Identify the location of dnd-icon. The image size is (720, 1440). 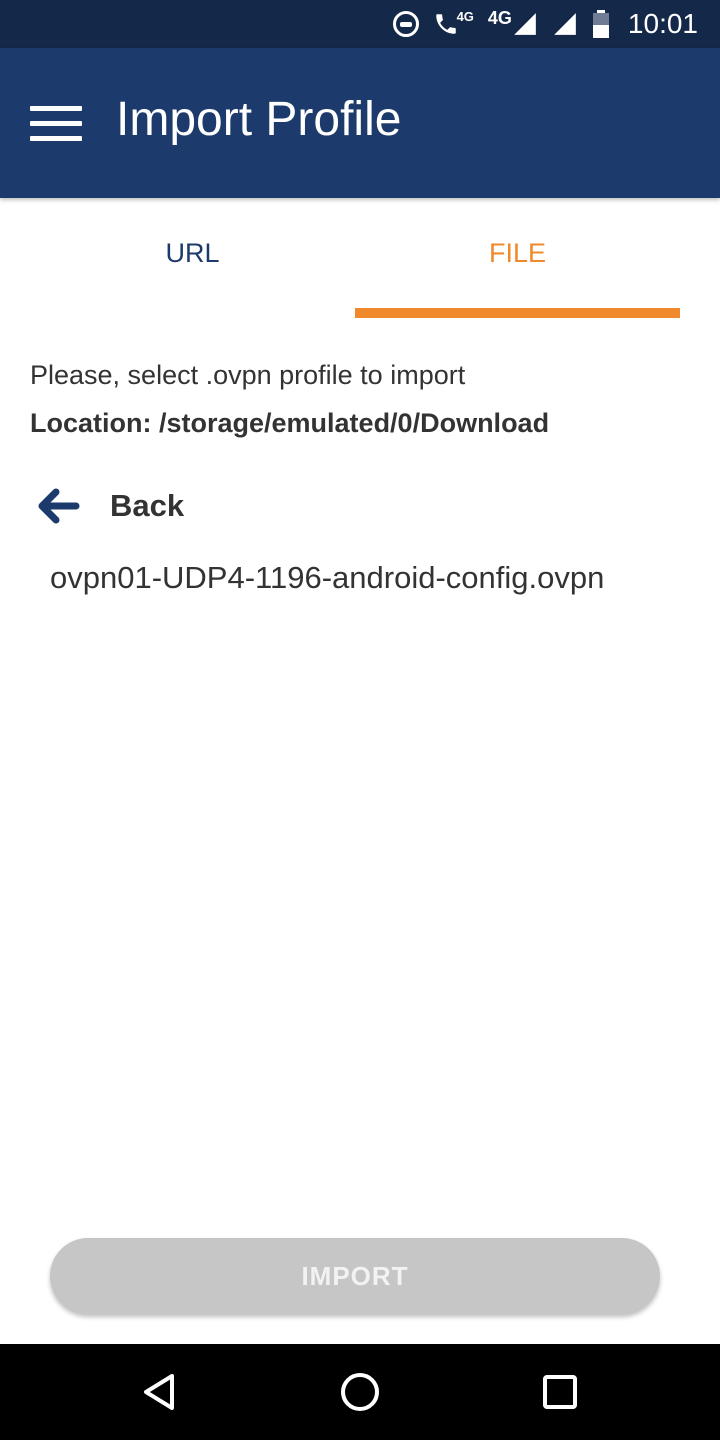
(405, 24).